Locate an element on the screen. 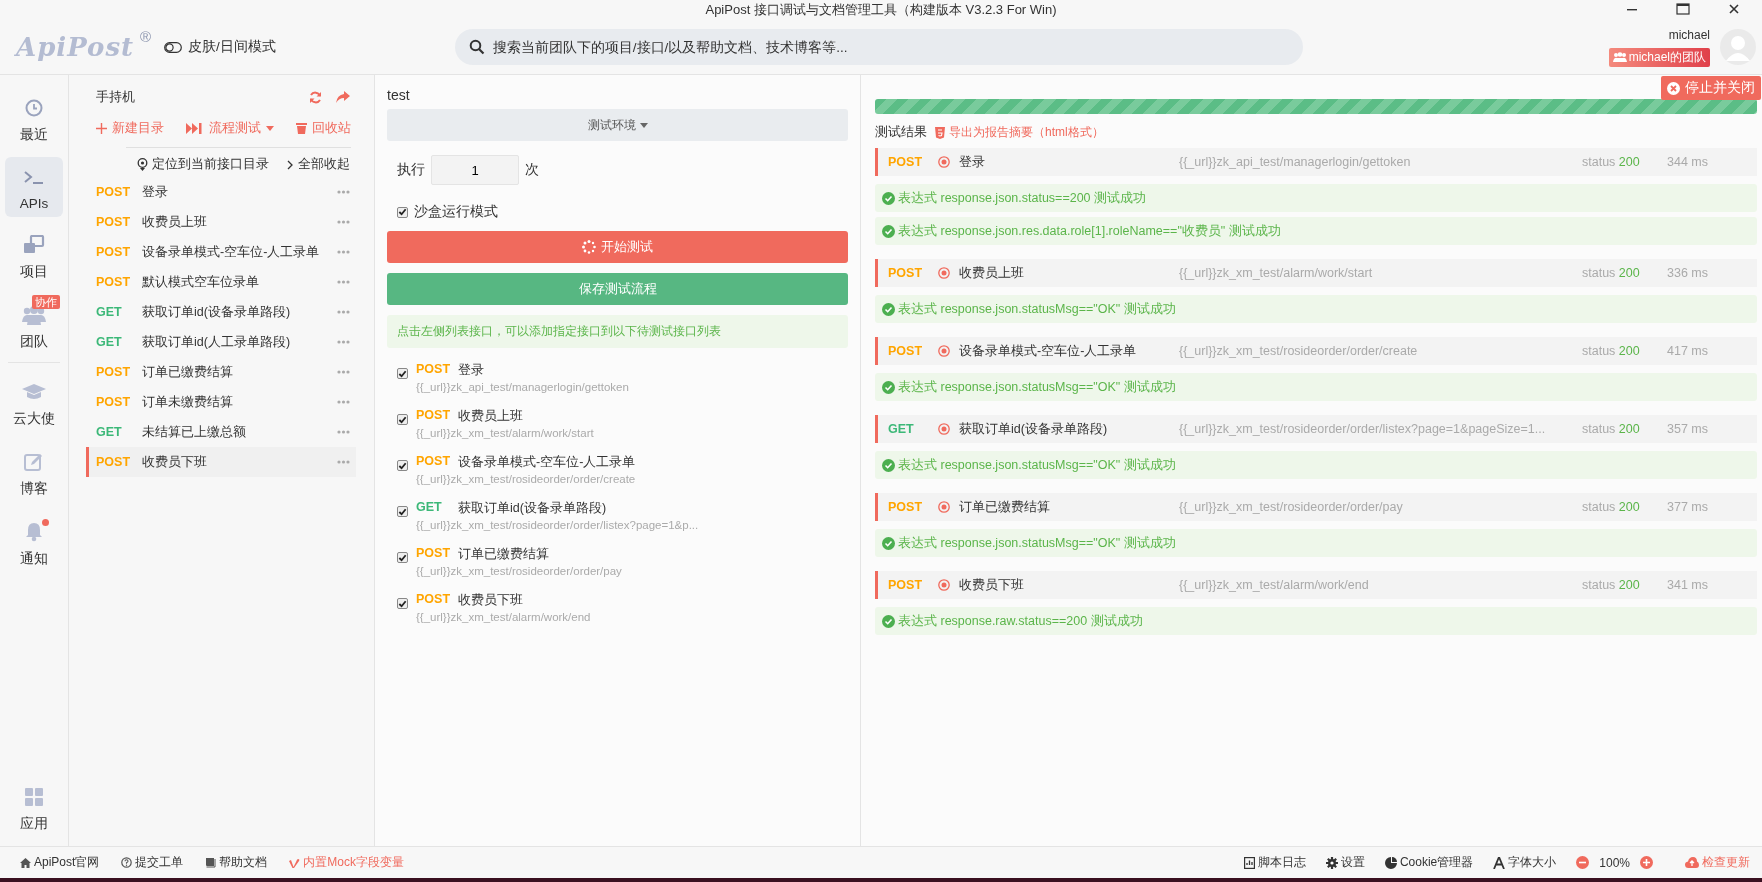 The height and width of the screenshot is (882, 1762). home-icon is located at coordinates (25, 862).